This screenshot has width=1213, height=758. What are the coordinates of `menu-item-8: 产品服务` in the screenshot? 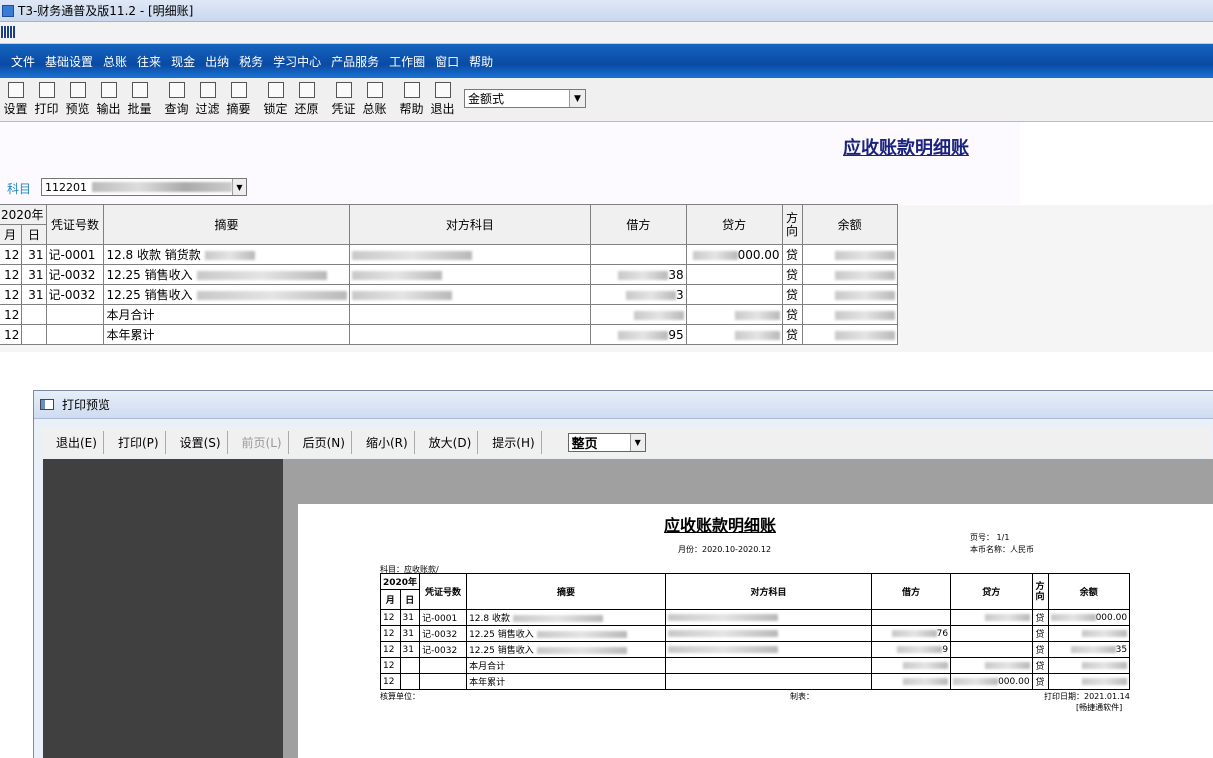 It's located at (355, 61).